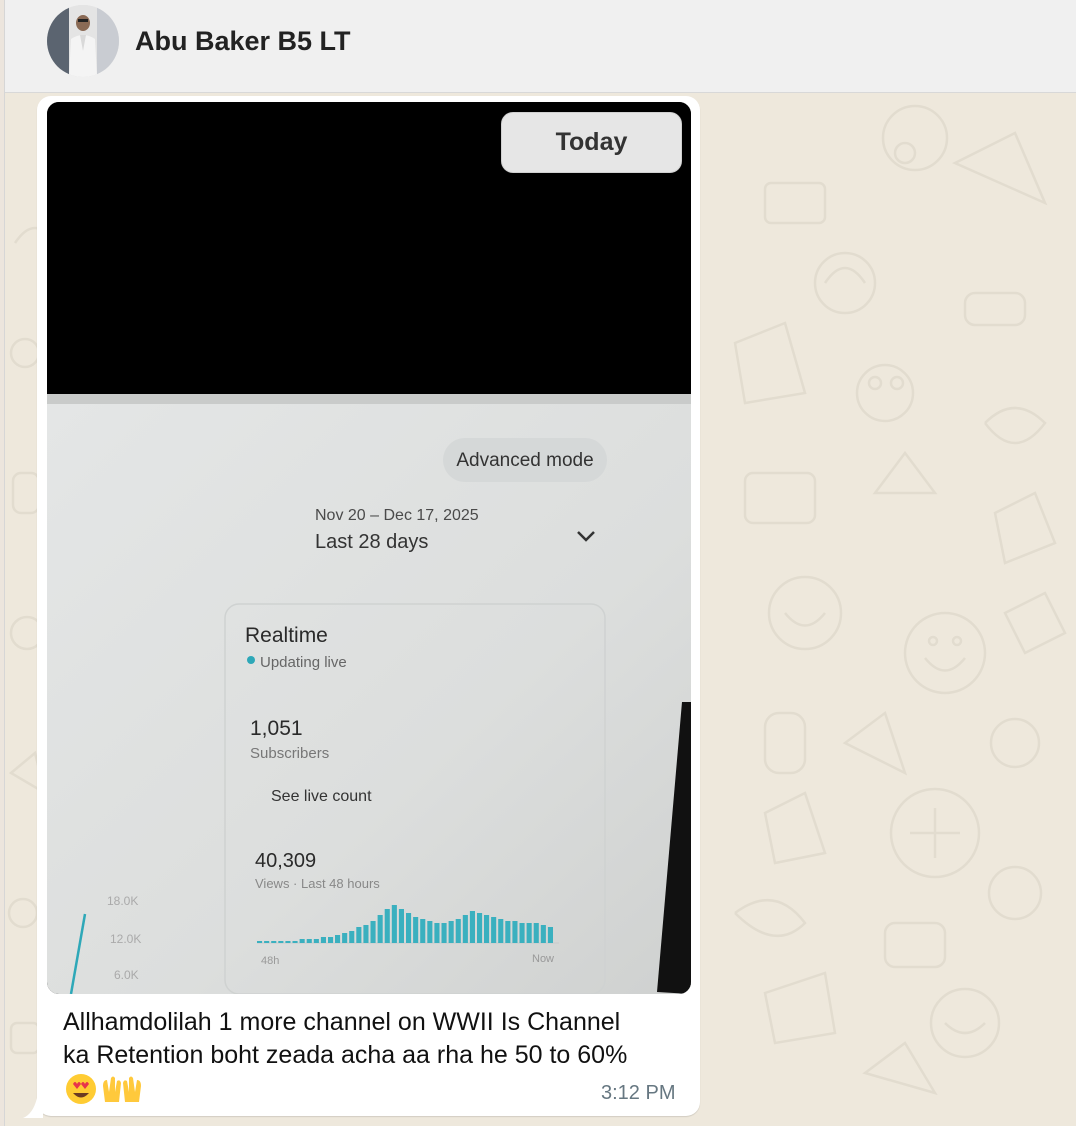 The width and height of the screenshot is (1076, 1126). What do you see at coordinates (289, 753) in the screenshot?
I see `subscribers-label: Subscribers` at bounding box center [289, 753].